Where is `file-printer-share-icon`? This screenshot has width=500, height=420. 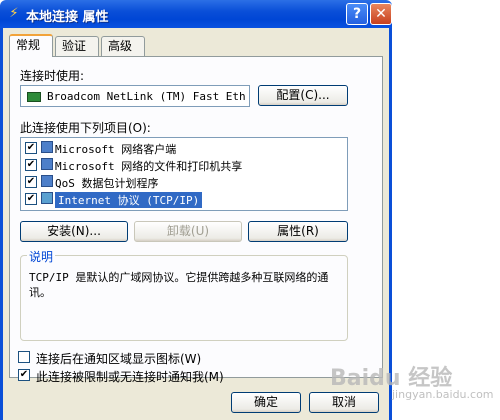
file-printer-share-icon is located at coordinates (47, 164).